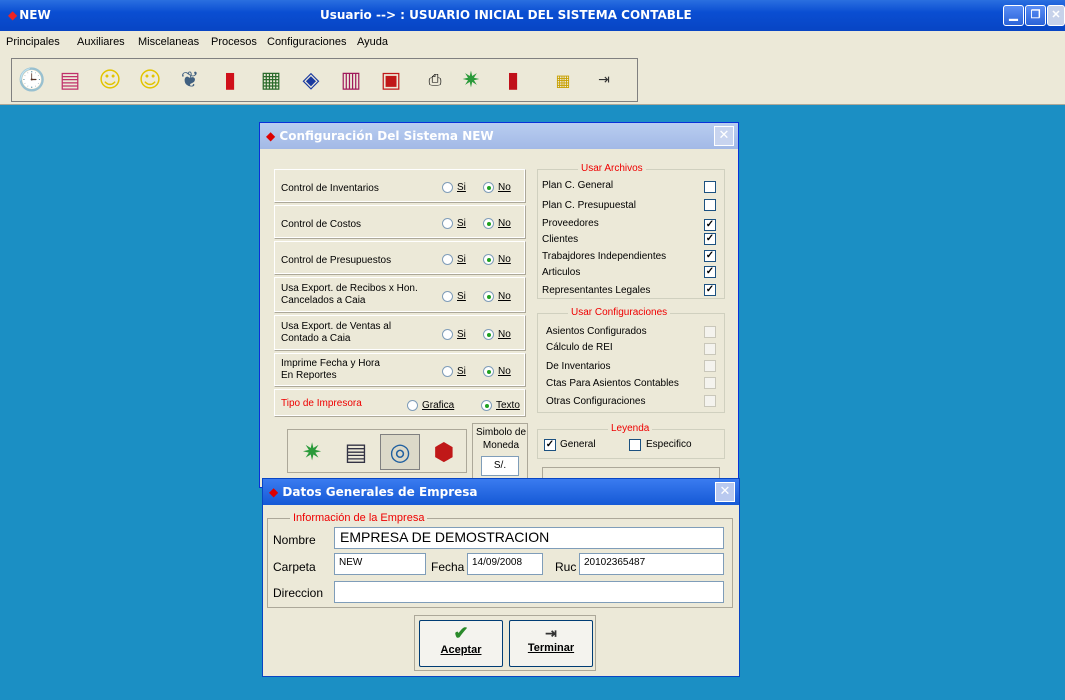  I want to click on checkmark-icon: ✔, so click(461, 633).